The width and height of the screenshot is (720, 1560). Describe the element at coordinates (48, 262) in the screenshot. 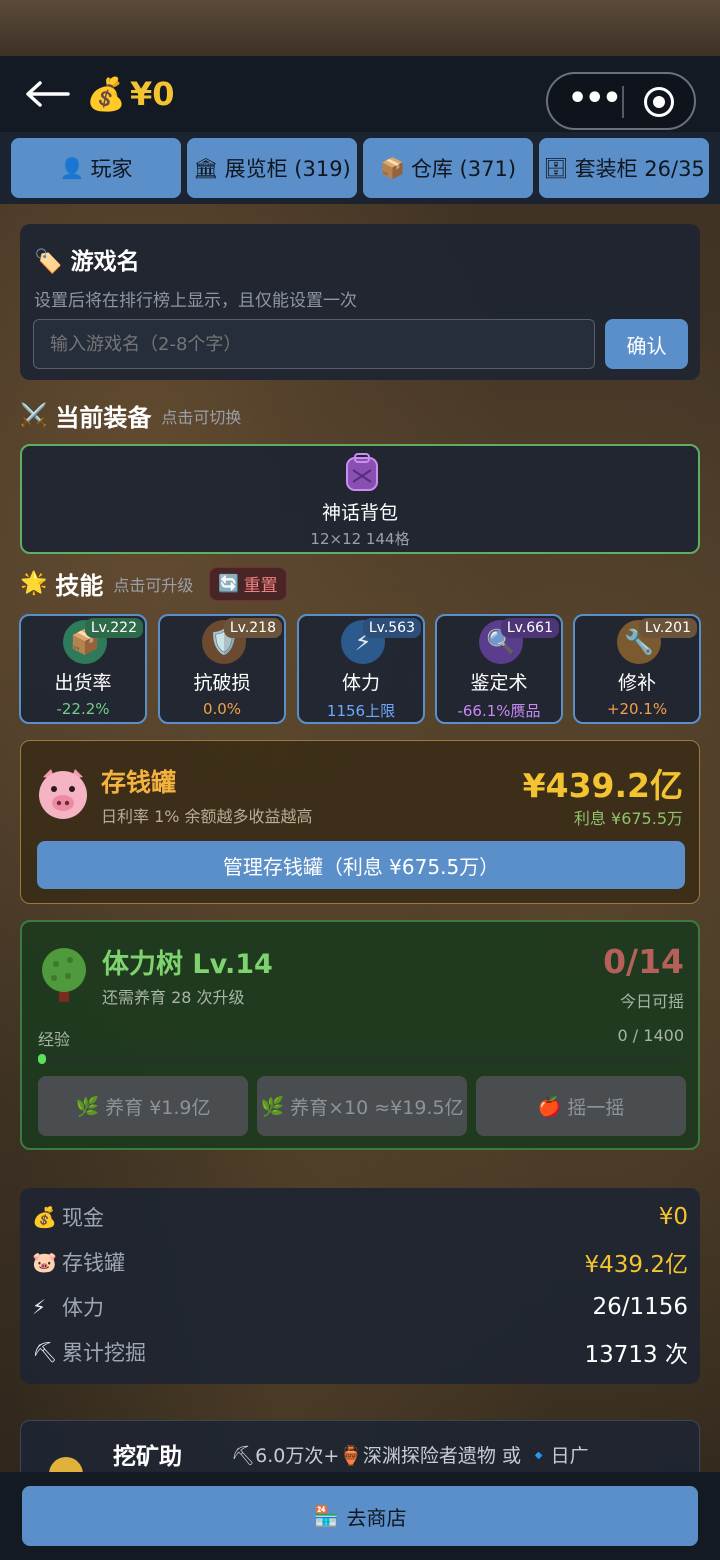

I see `tag-icon: 🏷️` at that location.